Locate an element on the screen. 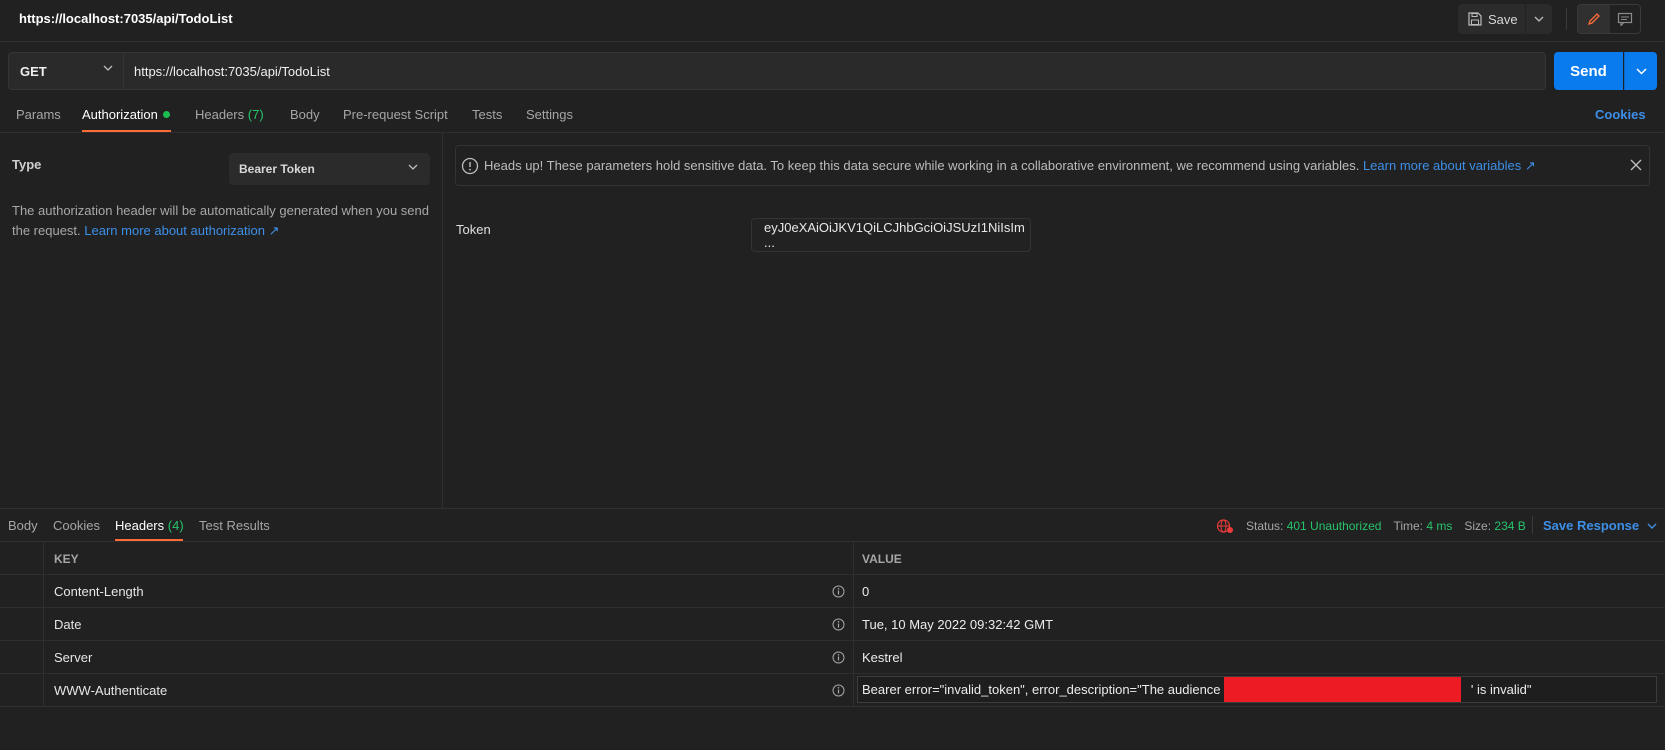  auth-type-panel is located at coordinates (221, 320).